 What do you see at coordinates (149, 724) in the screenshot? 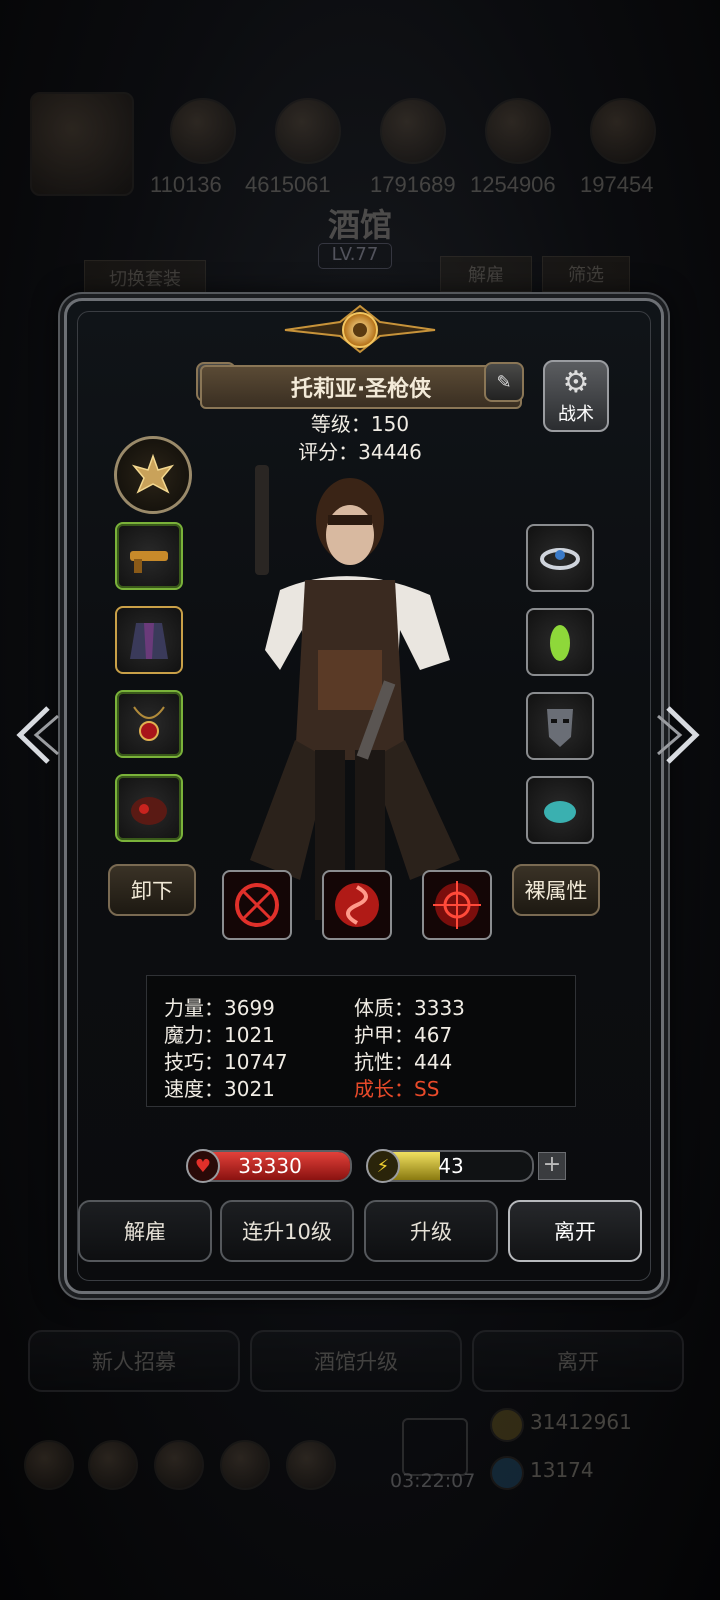
I see `necklace-slot` at bounding box center [149, 724].